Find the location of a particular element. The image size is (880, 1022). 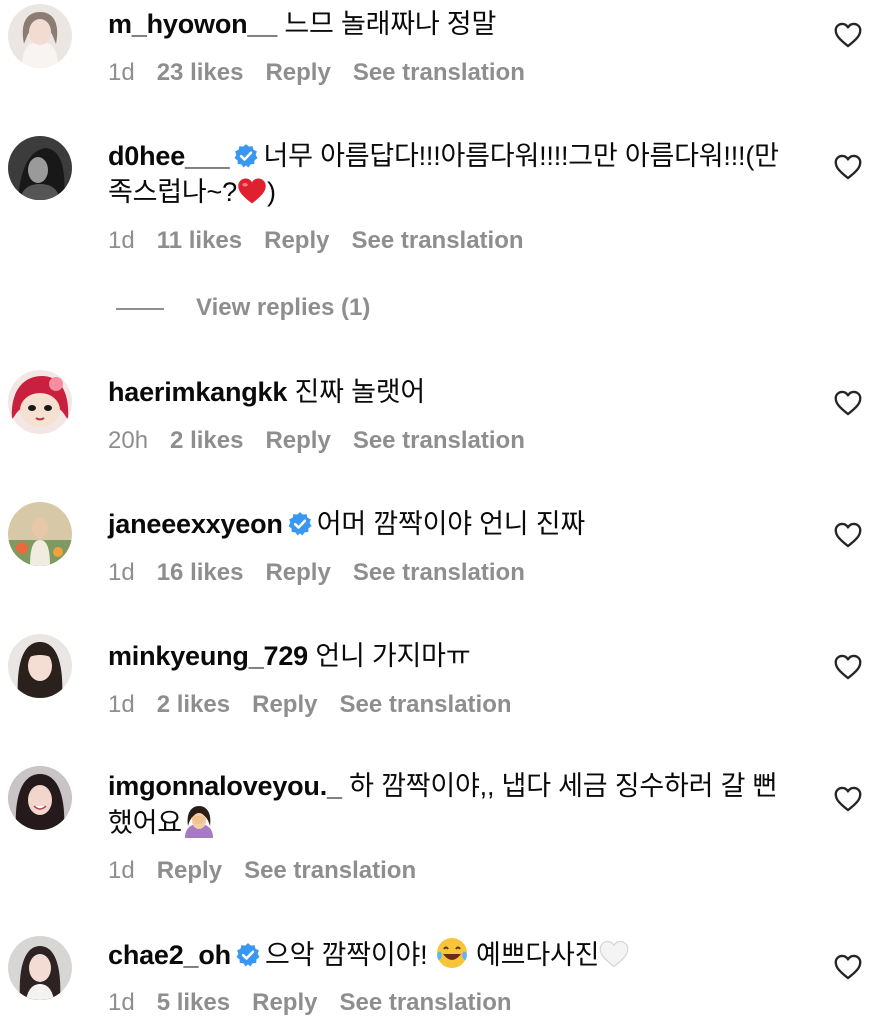

comment-username: imgonnaloveyou._ is located at coordinates (225, 786).